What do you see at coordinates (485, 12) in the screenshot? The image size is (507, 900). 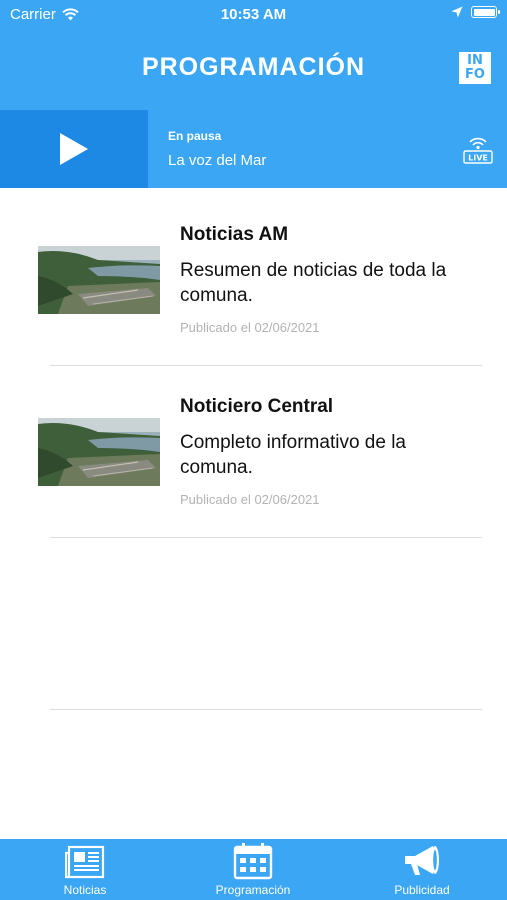 I see `battery-icon` at bounding box center [485, 12].